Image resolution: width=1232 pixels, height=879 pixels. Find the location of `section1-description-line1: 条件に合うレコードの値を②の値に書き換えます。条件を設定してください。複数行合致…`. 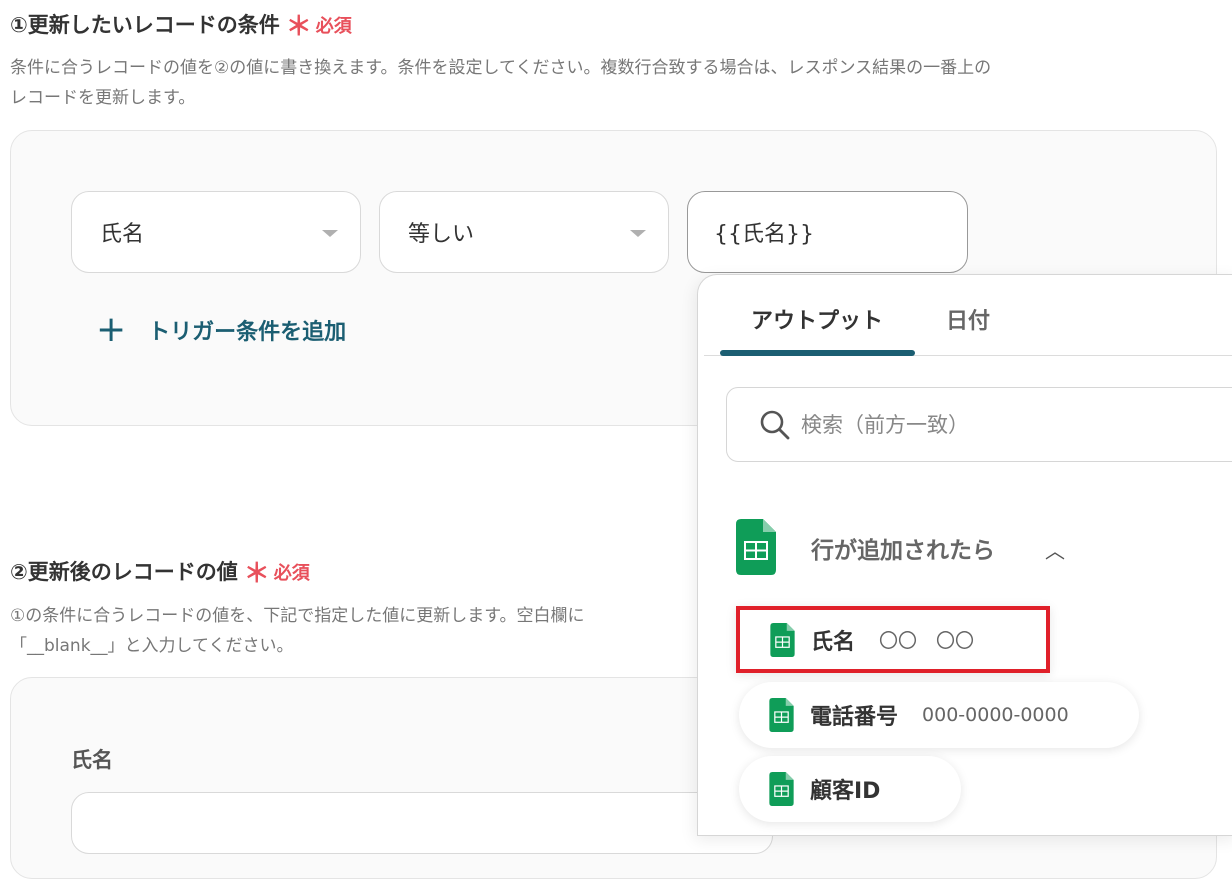

section1-description-line1: 条件に合うレコードの値を②の値に書き換えます。条件を設定してください。複数行合致… is located at coordinates (501, 68).